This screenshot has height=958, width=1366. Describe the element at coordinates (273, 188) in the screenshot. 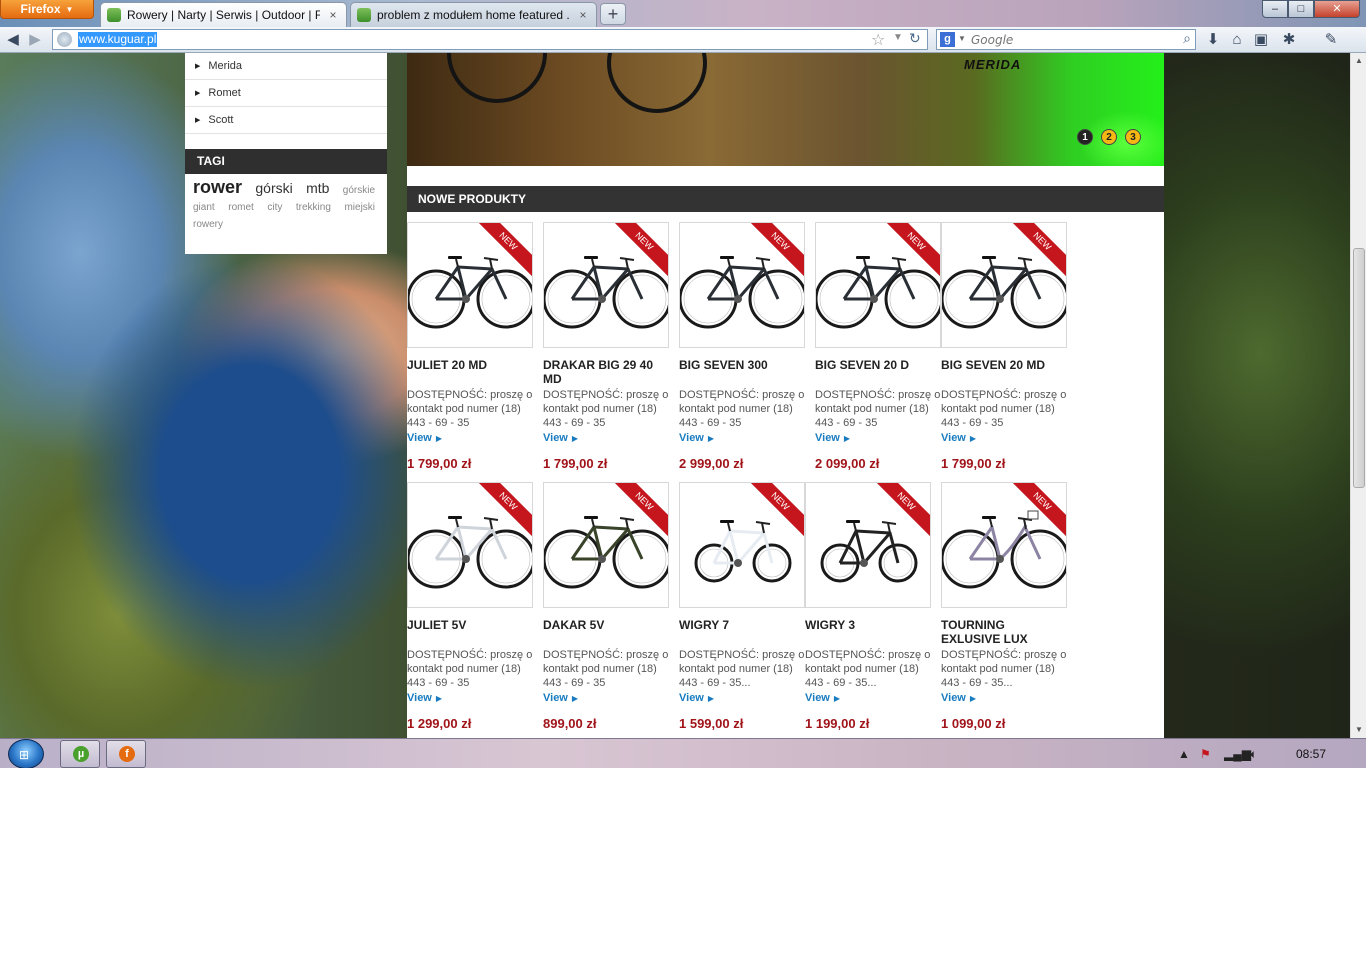

I see `tag-link: górski` at that location.